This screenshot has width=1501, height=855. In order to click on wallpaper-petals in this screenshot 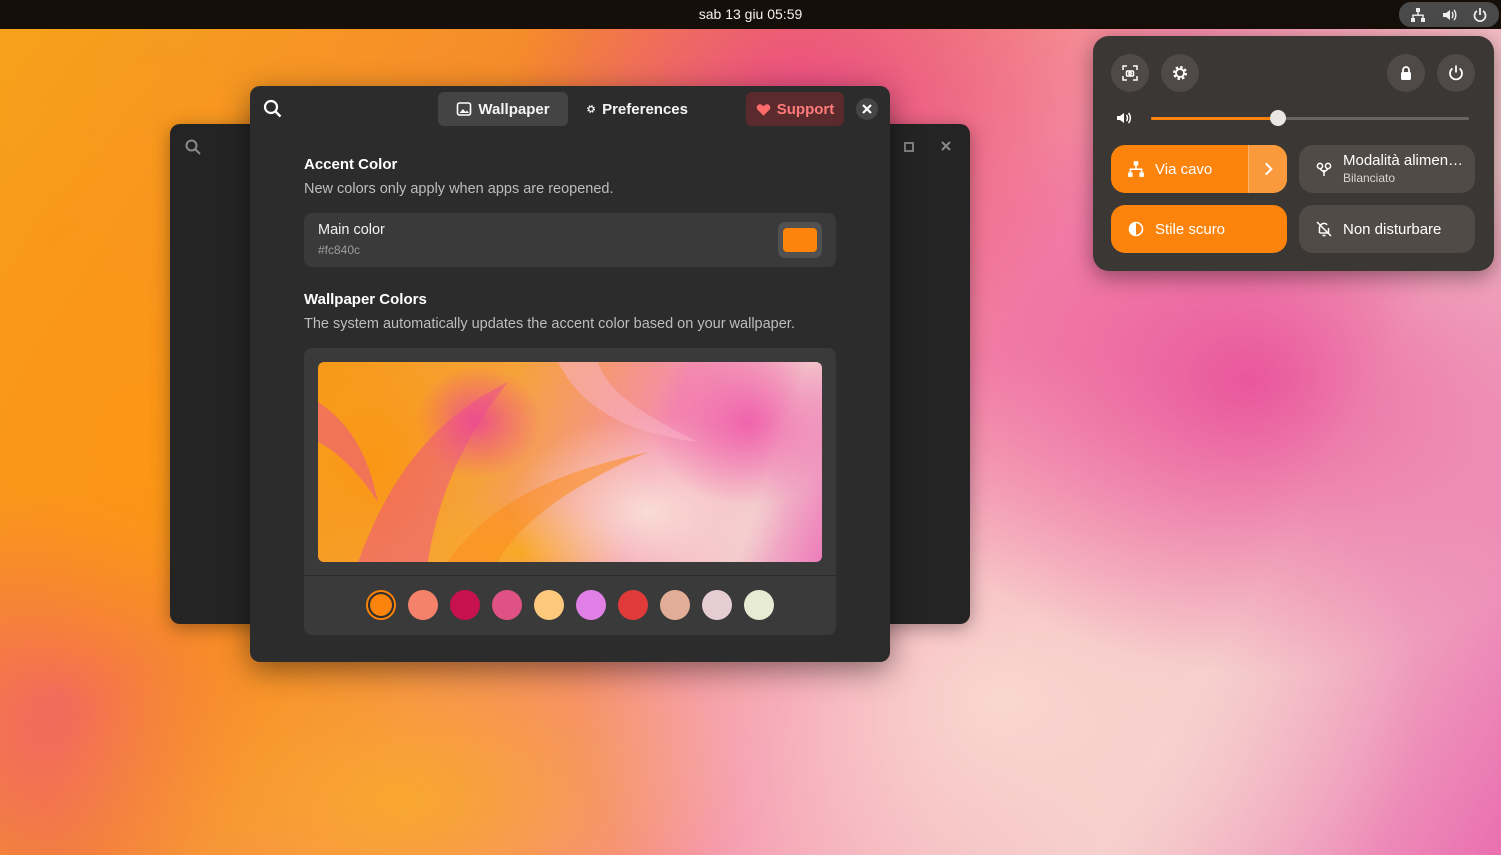, I will do `click(508, 462)`.